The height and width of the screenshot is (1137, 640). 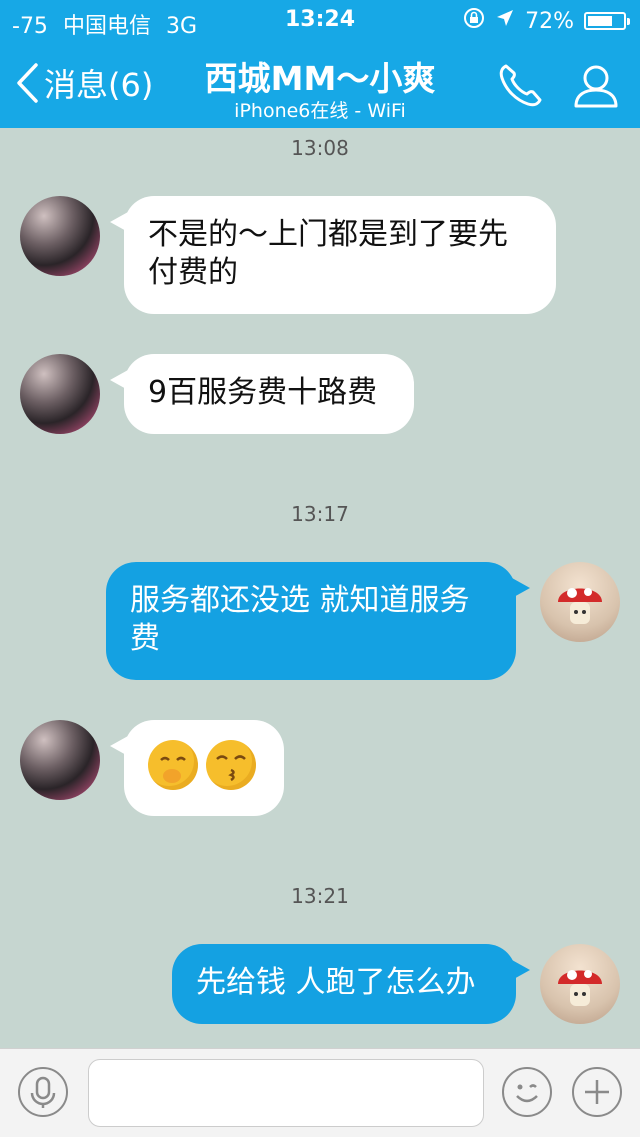 I want to click on nav-bar: 消息(6) 西城MM～小爽 iPhone6在线 - WiFi, so click(x=320, y=84).